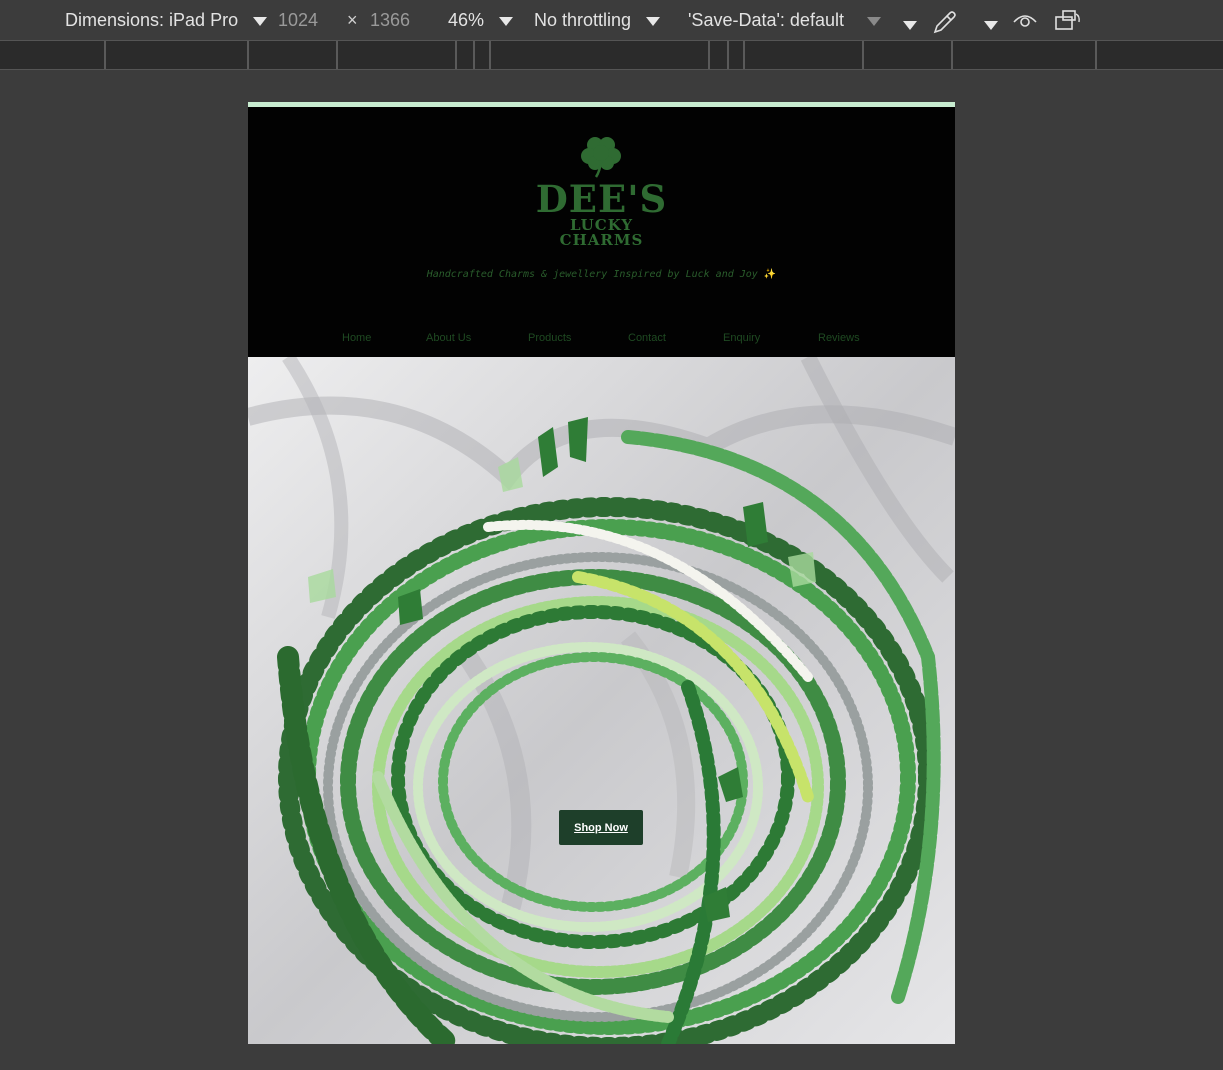 This screenshot has width=1223, height=1070. I want to click on nav-link-home: Home, so click(356, 338).